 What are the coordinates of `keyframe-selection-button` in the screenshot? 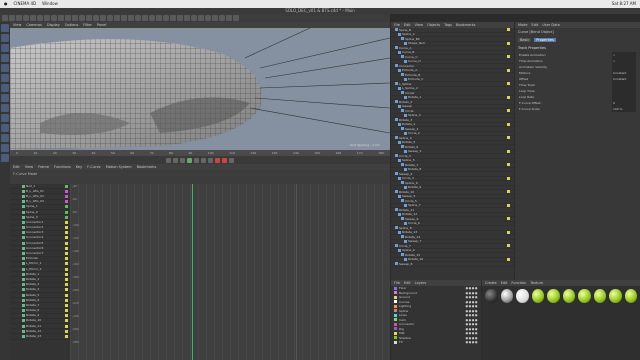 It's located at (231, 160).